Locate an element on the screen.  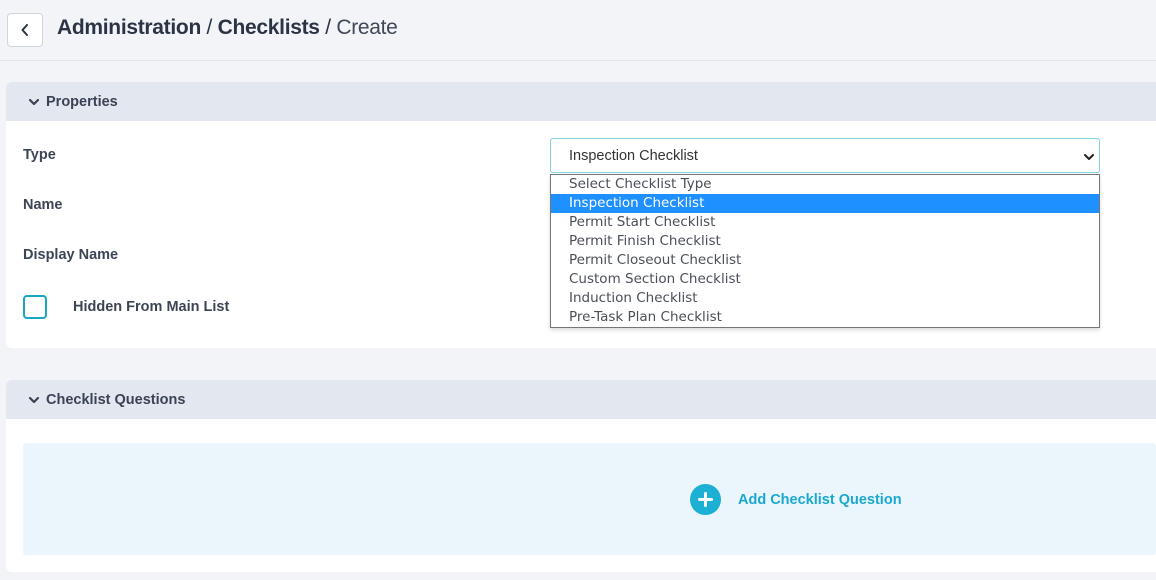
type-option: Permit Finish Checklist is located at coordinates (825, 241).